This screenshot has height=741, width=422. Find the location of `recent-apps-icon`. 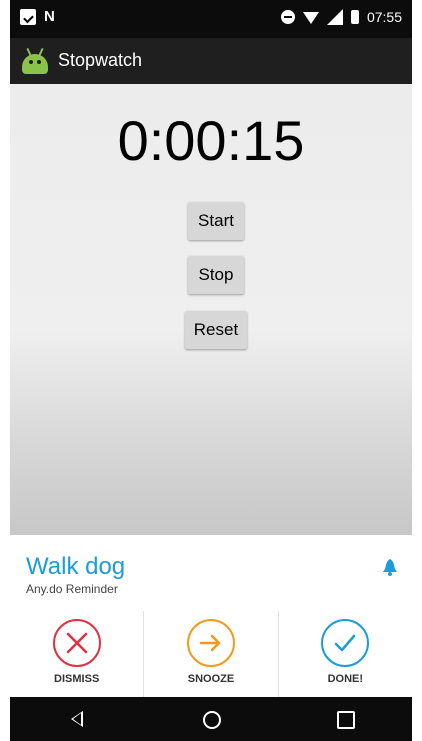

recent-apps-icon is located at coordinates (346, 720).